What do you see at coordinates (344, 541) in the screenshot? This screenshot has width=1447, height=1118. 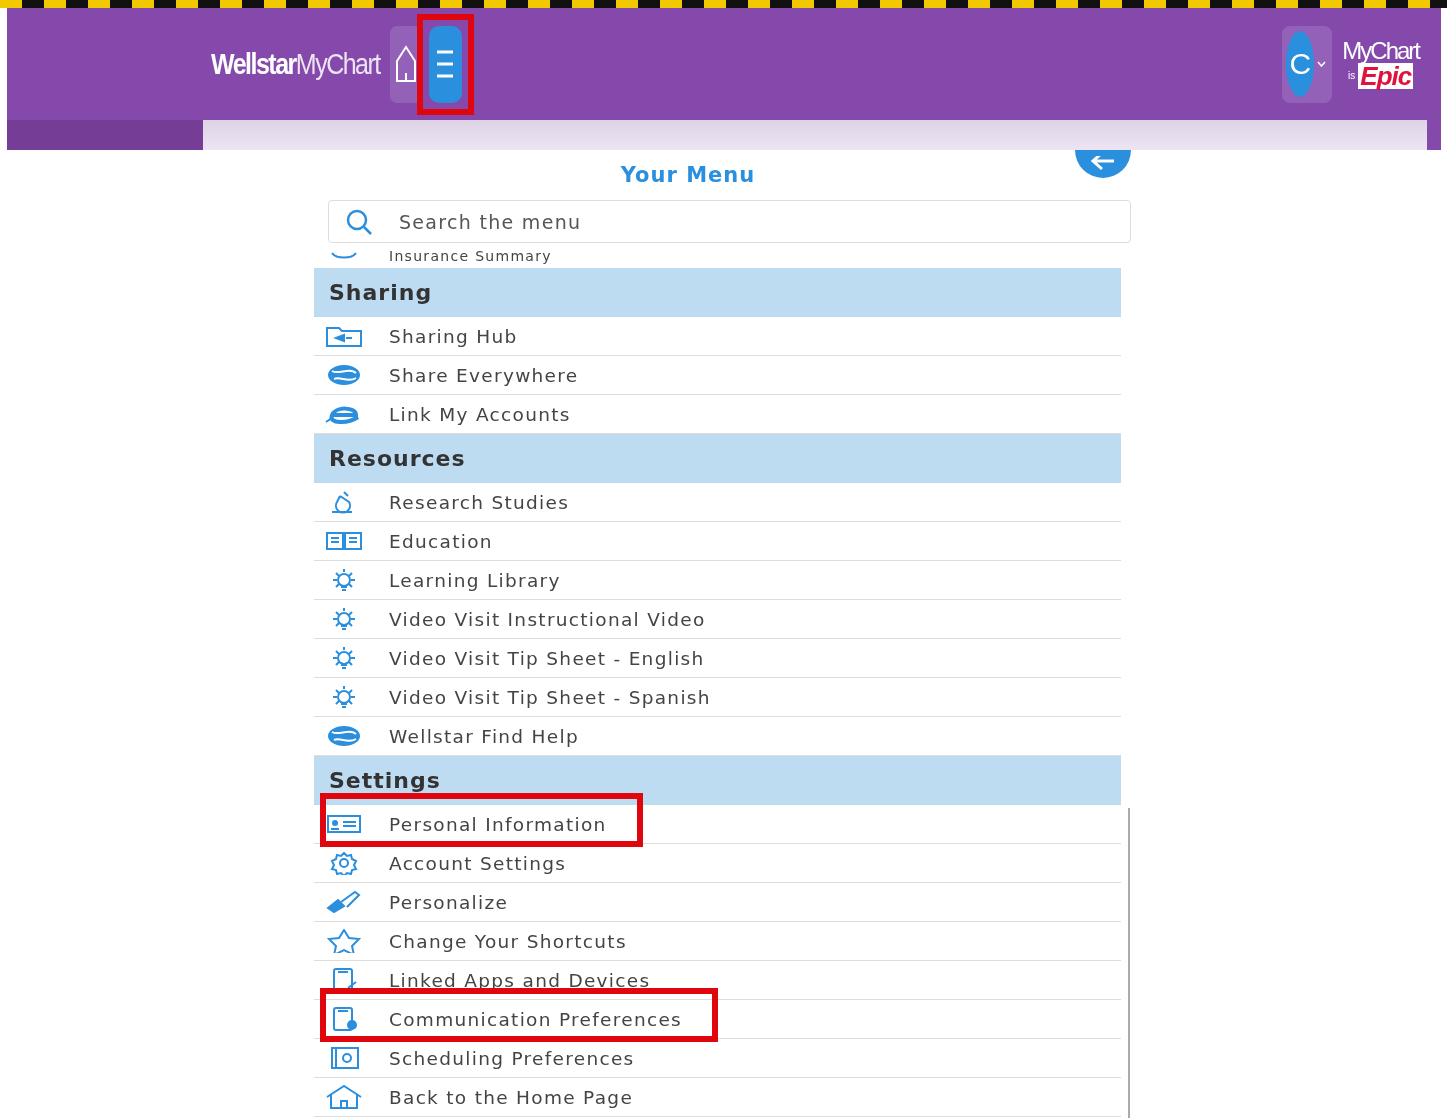 I see `book-icon` at bounding box center [344, 541].